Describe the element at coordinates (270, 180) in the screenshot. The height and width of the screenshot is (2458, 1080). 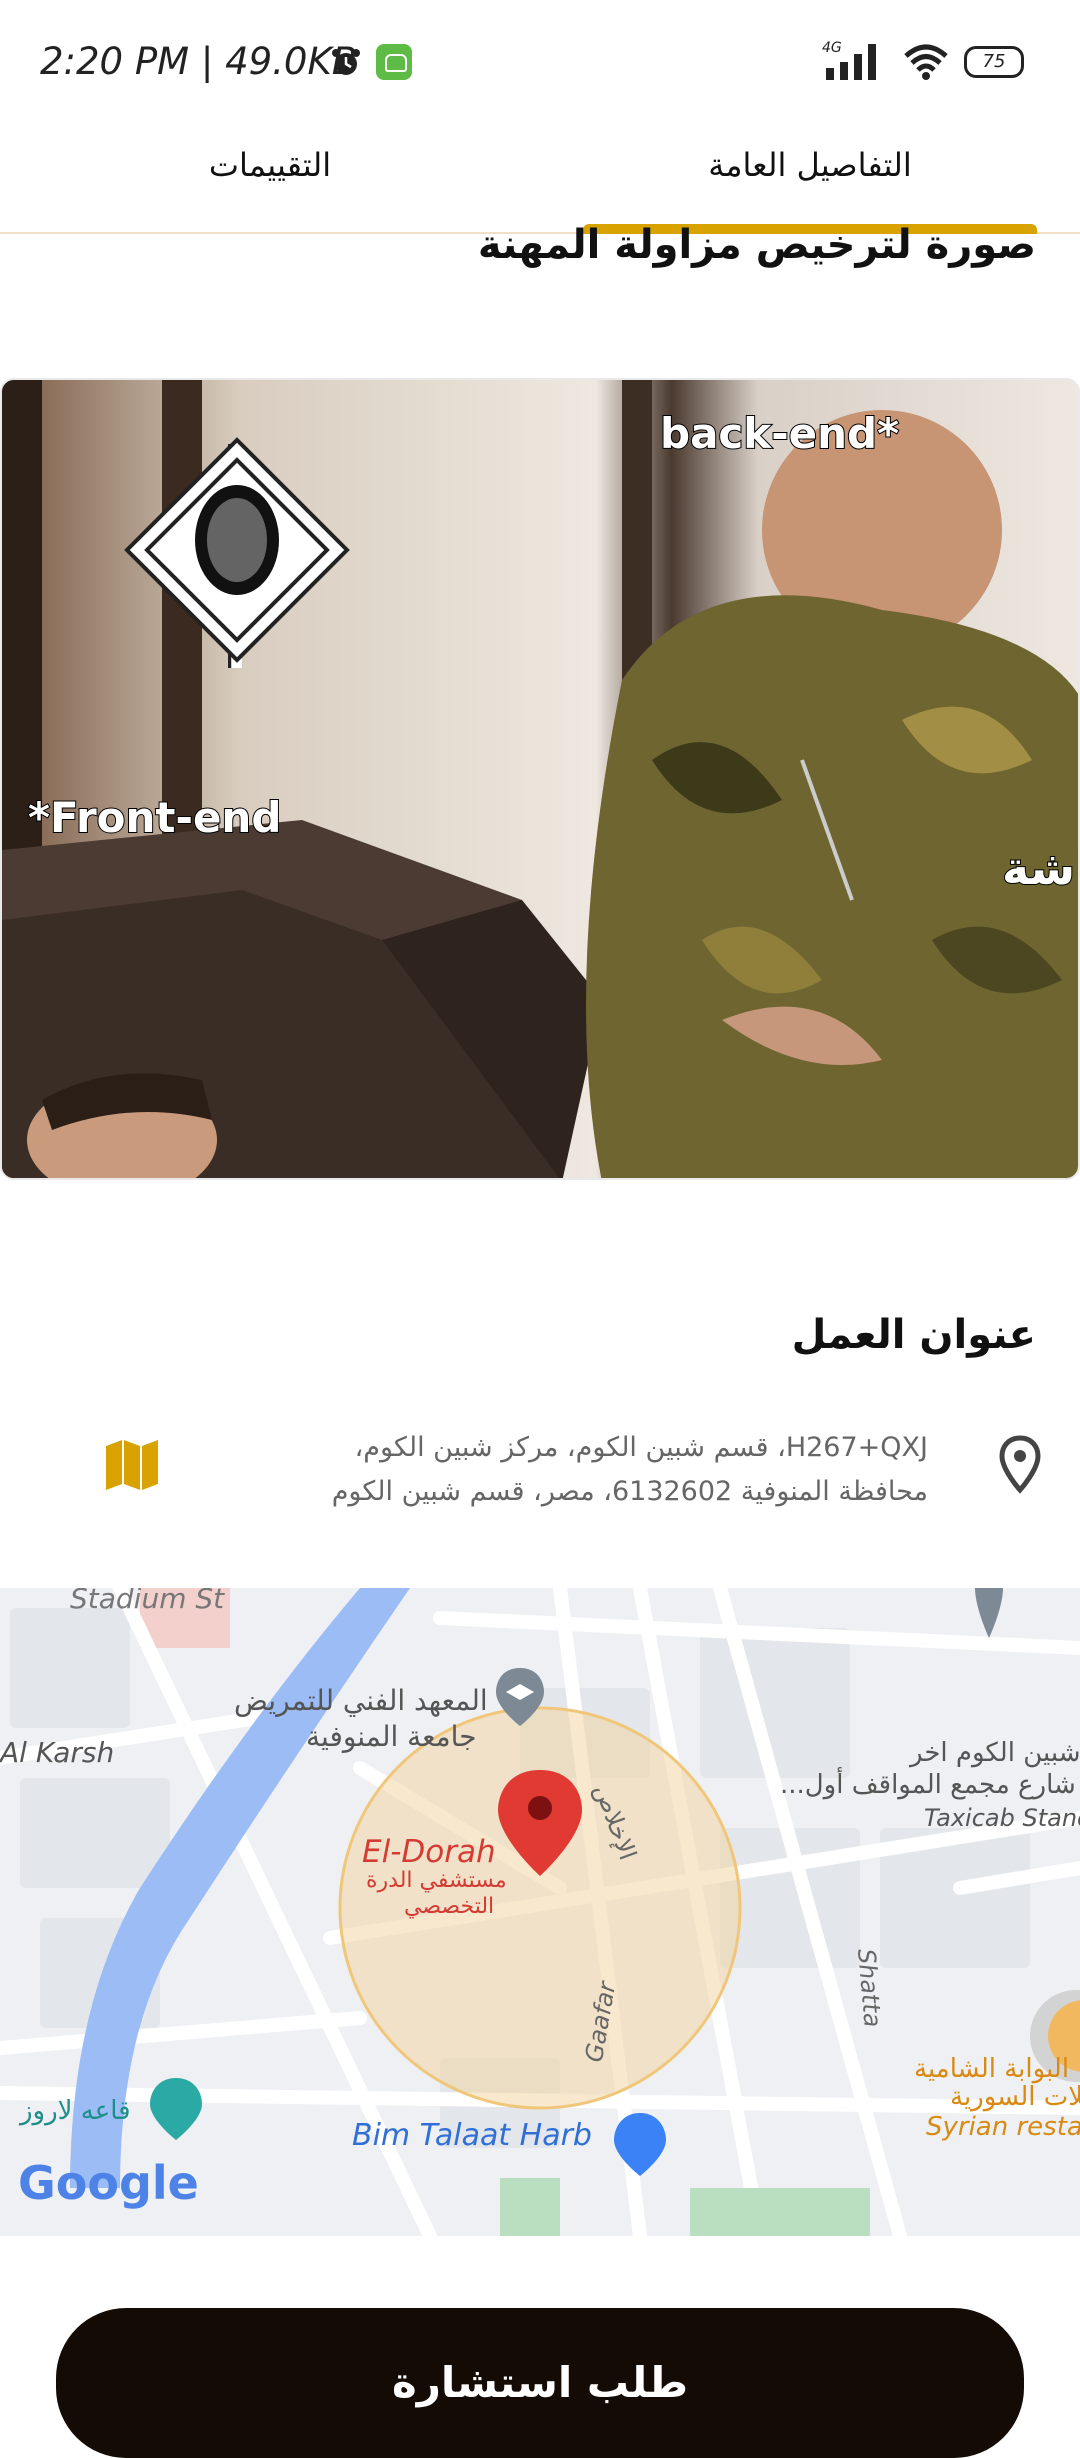
I see `tab-ratings: التقييمات` at that location.